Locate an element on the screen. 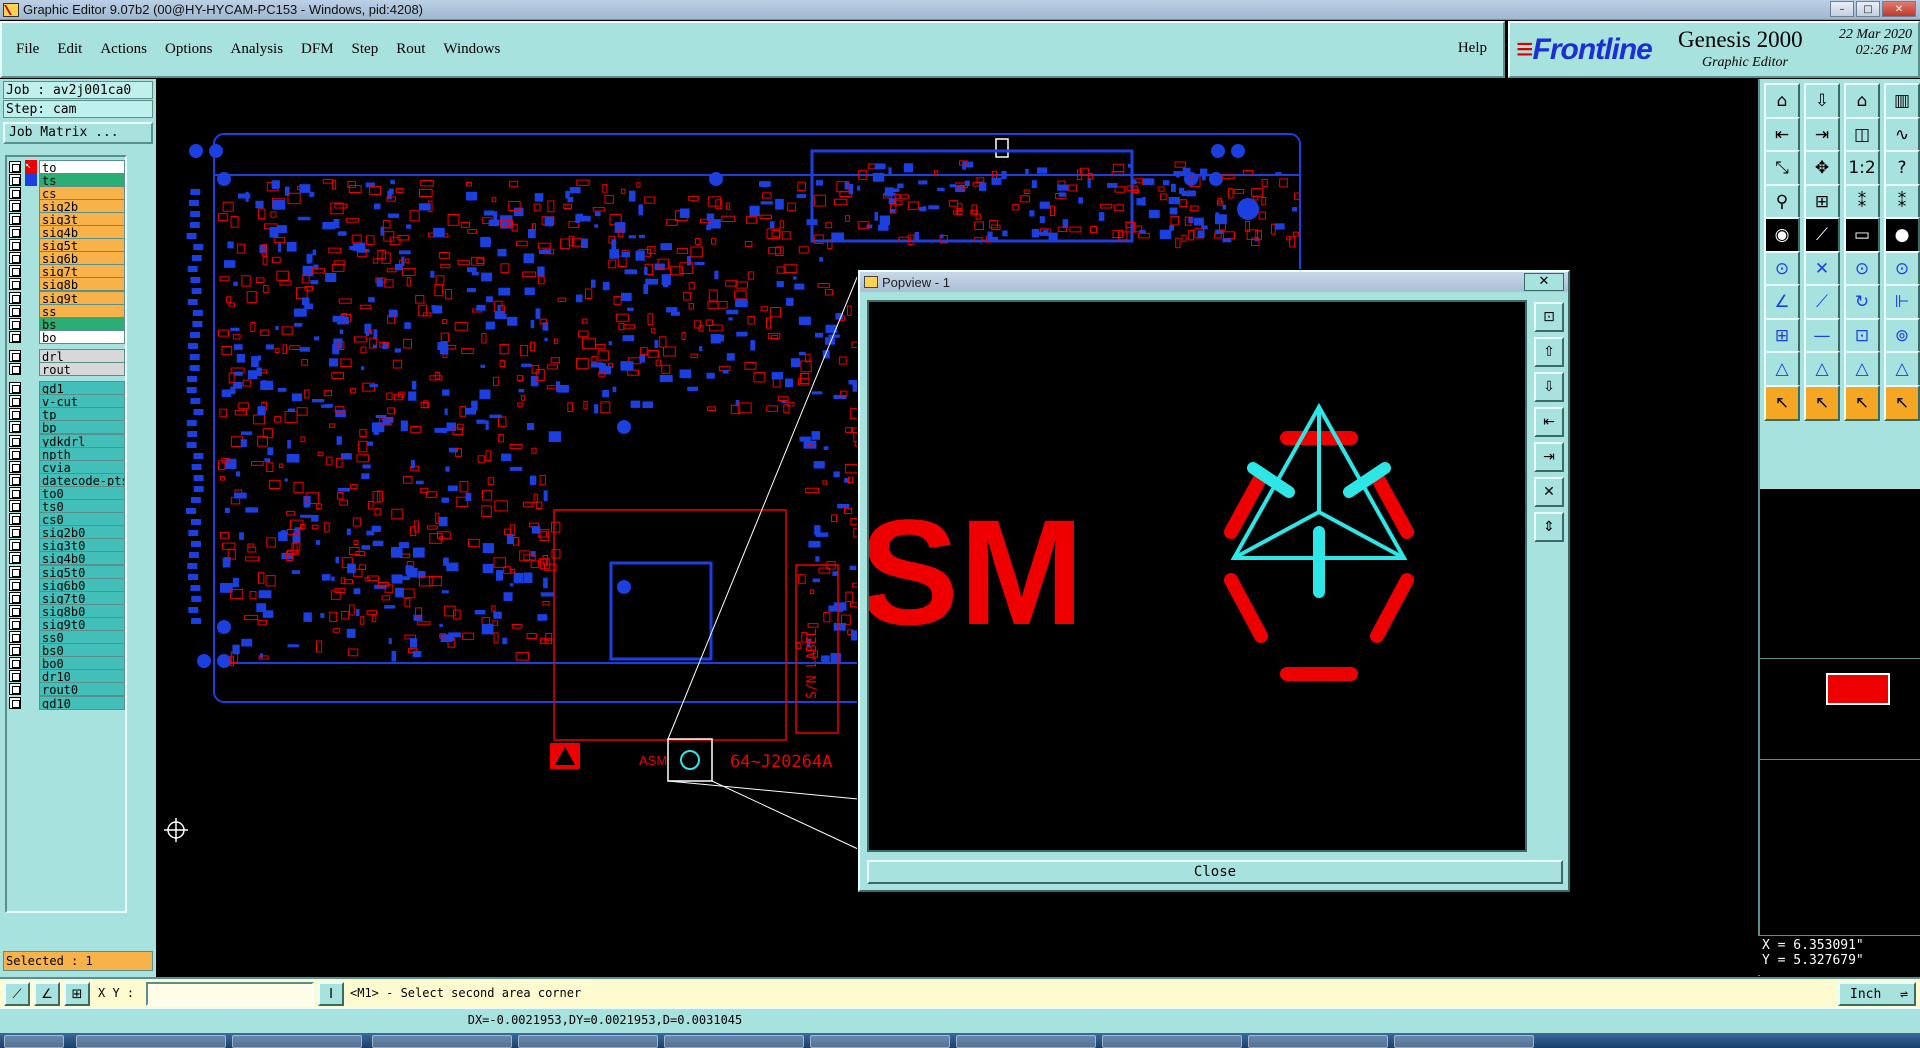 The width and height of the screenshot is (1920, 1048). zoom-in-icon: ✥ is located at coordinates (1822, 168).